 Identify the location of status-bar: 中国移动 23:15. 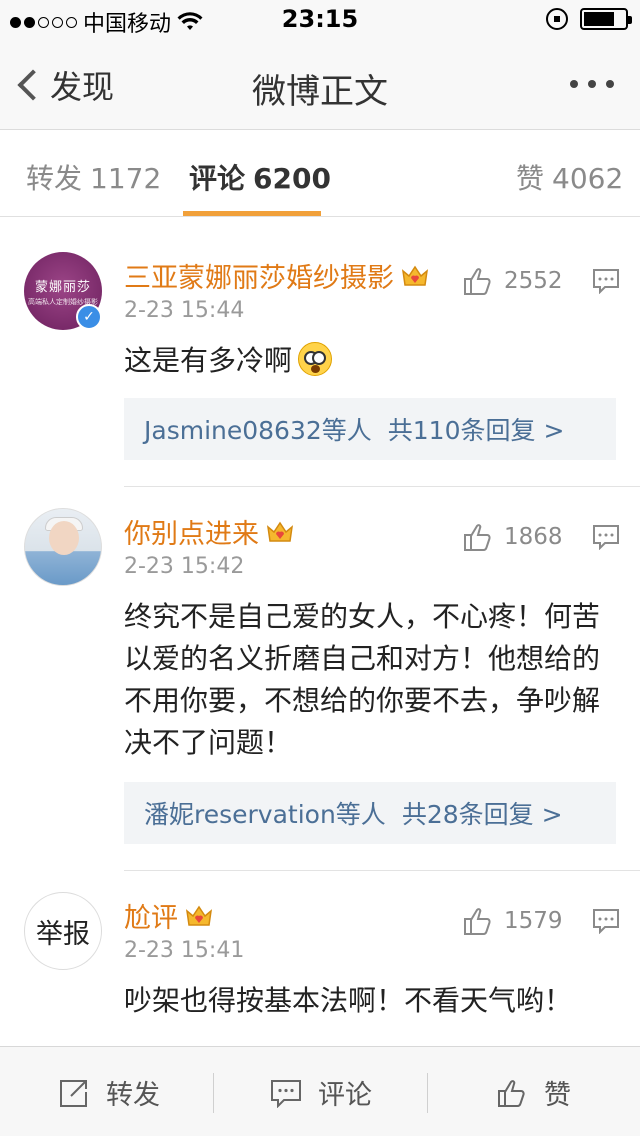
(320, 20).